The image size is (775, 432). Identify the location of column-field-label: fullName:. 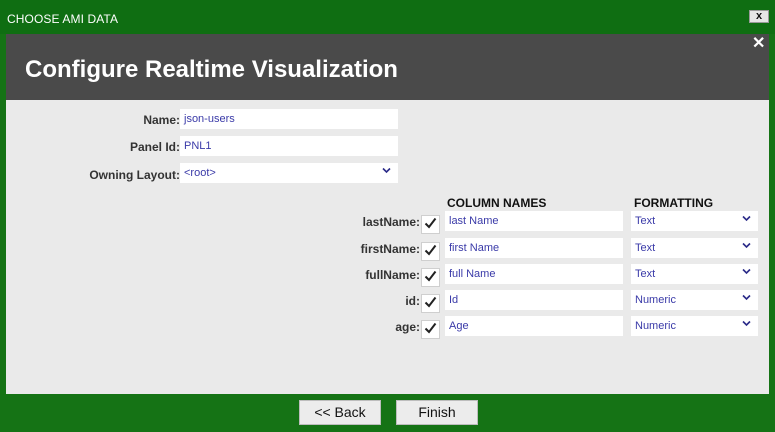
(392, 275).